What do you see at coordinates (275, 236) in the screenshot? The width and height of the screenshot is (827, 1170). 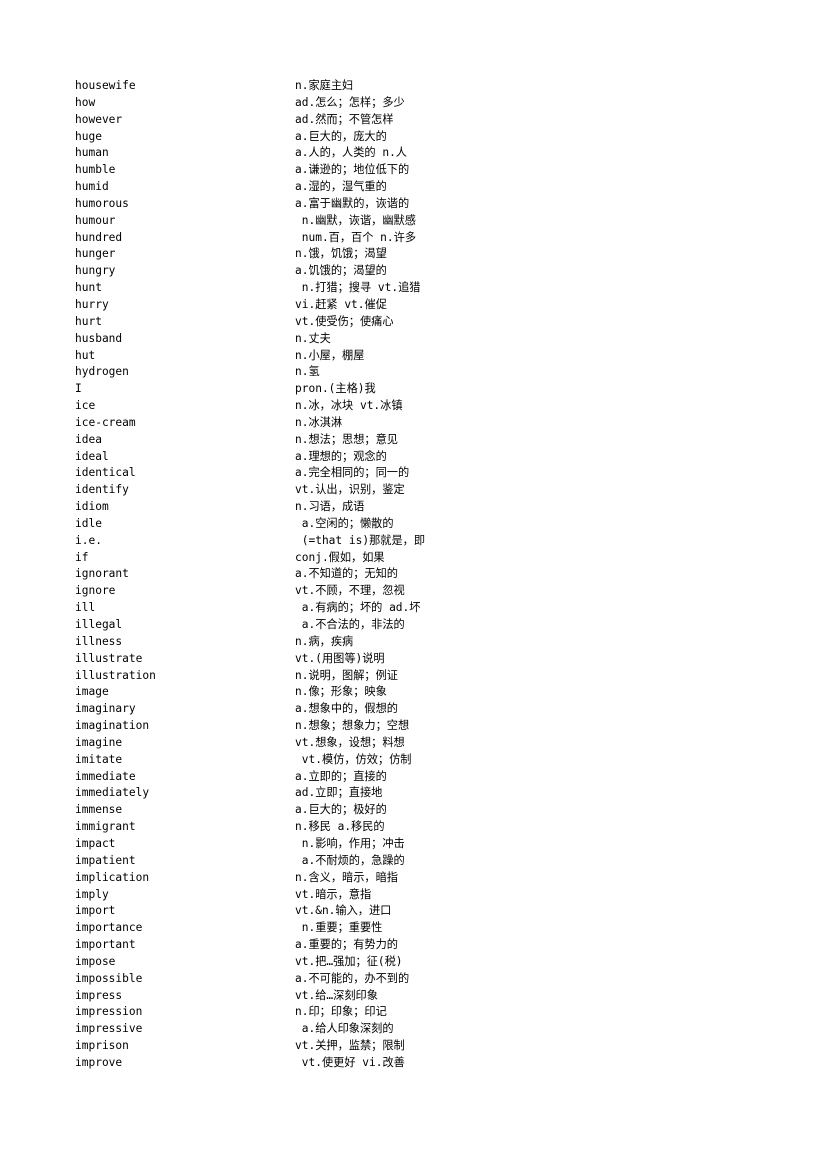 I see `vocabulary-entry-row: hundred num.百，百个 n.许多` at bounding box center [275, 236].